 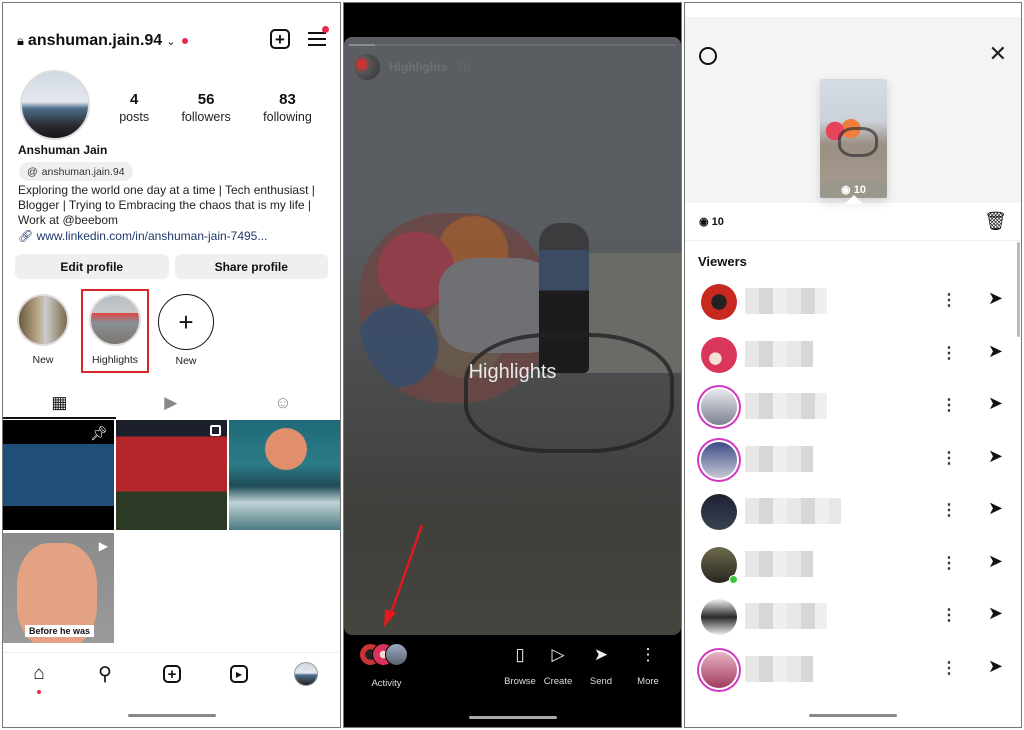 What do you see at coordinates (55, 105) in the screenshot?
I see `profile-avatar` at bounding box center [55, 105].